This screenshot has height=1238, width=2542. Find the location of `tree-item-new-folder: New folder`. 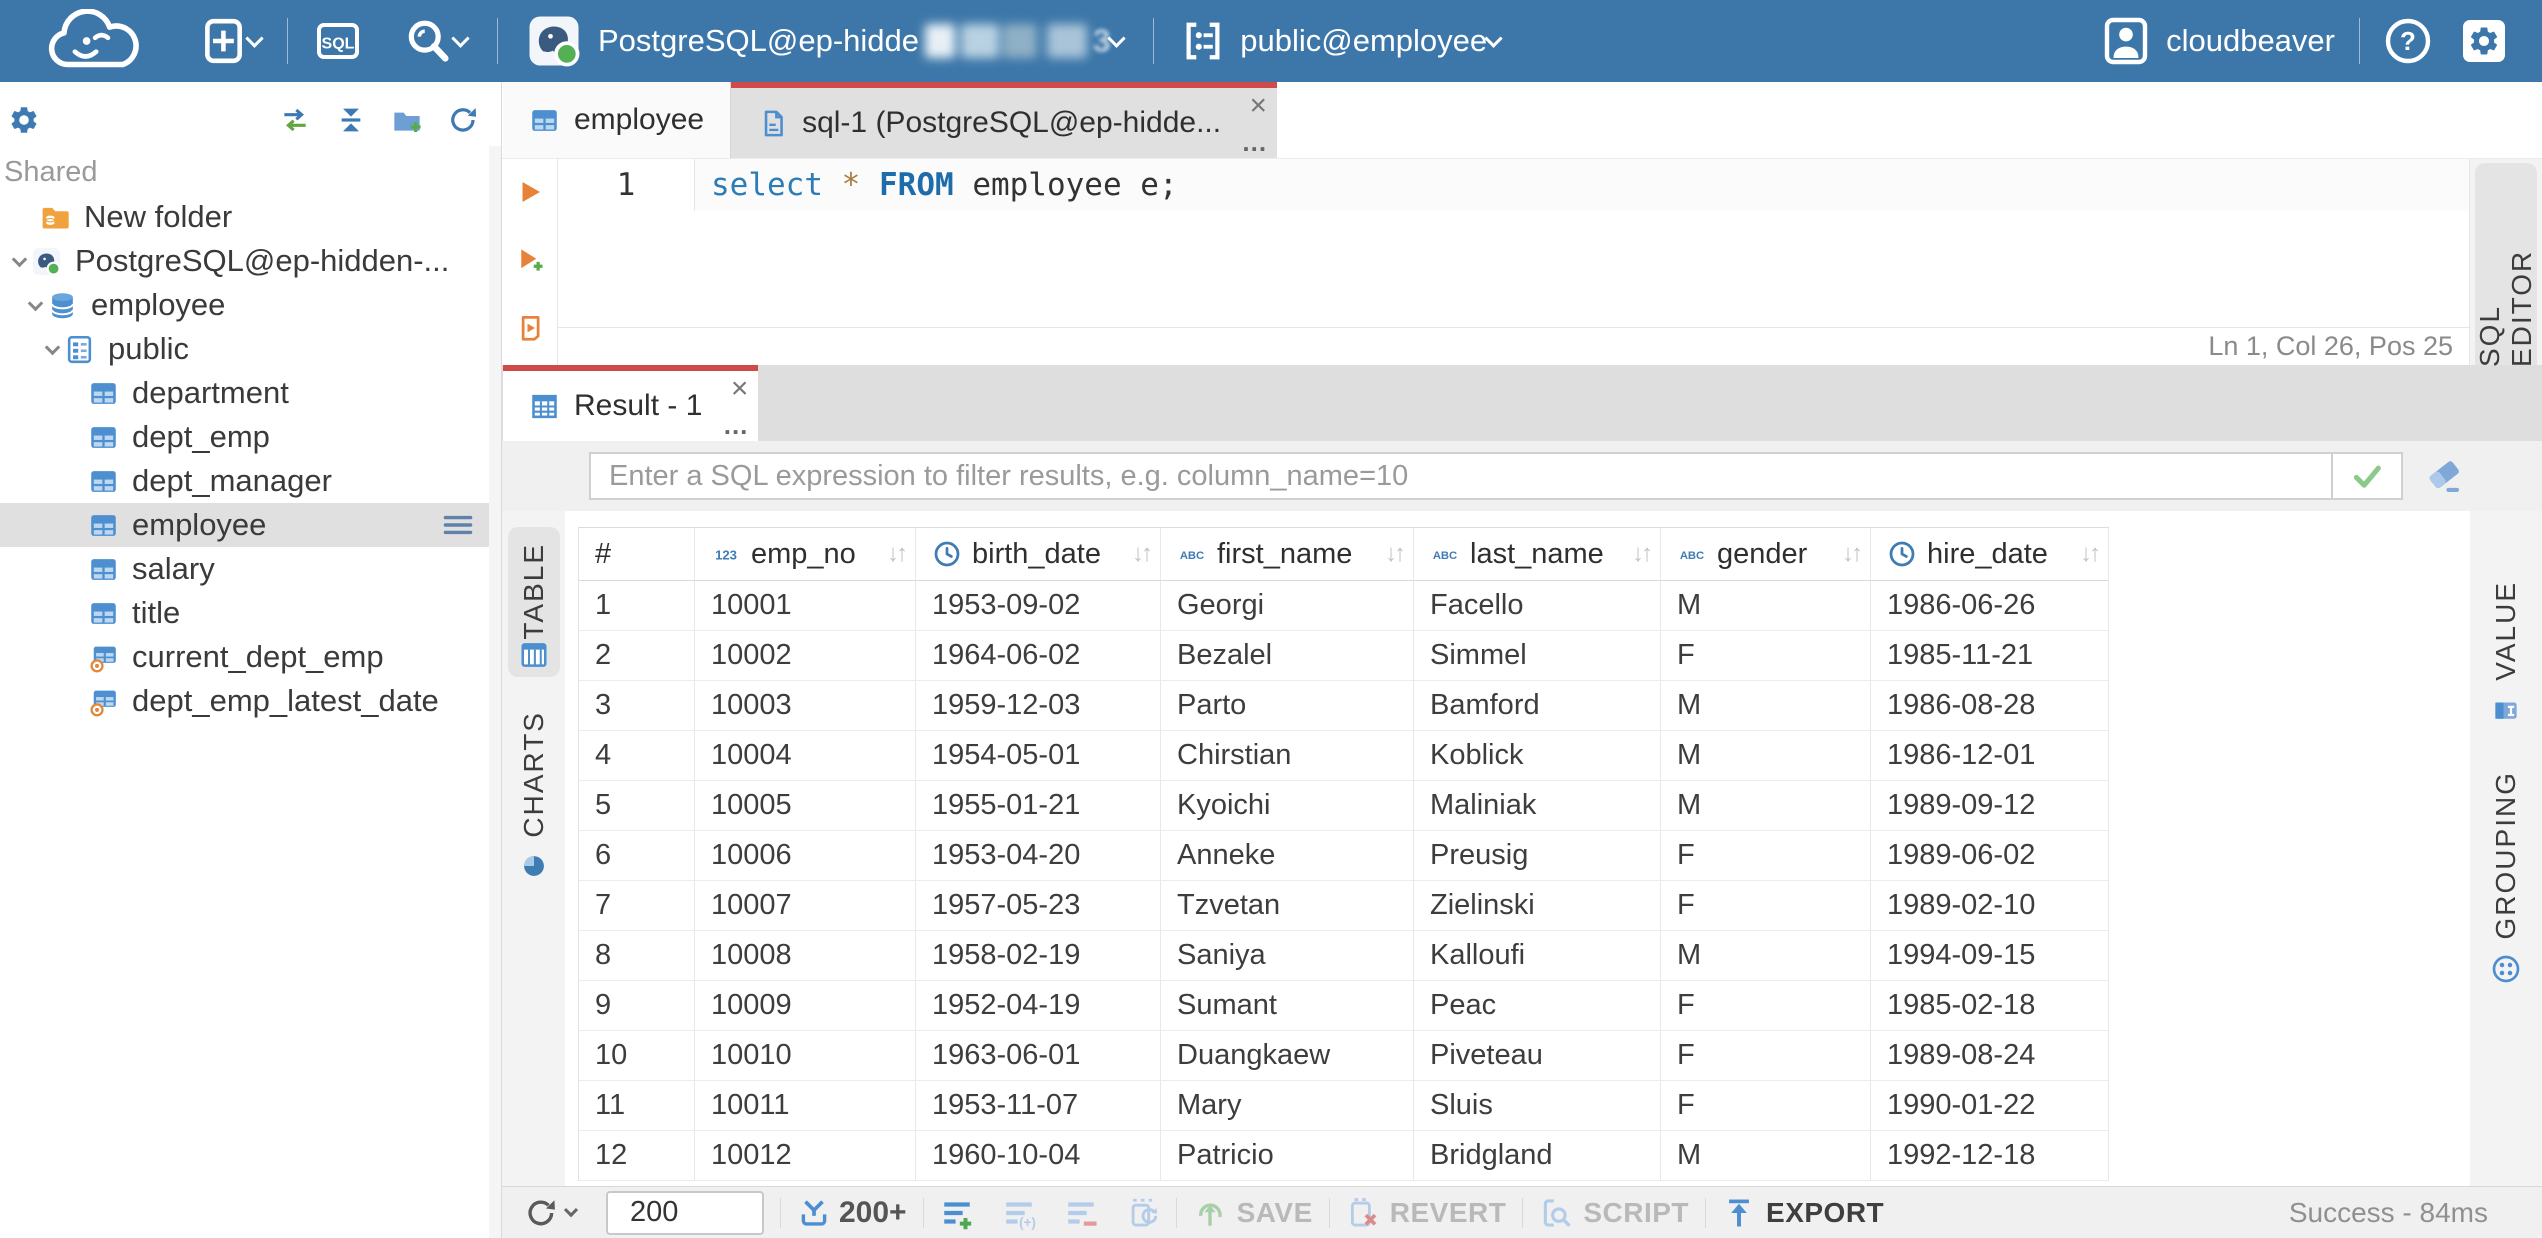

tree-item-new-folder: New folder is located at coordinates (245, 217).